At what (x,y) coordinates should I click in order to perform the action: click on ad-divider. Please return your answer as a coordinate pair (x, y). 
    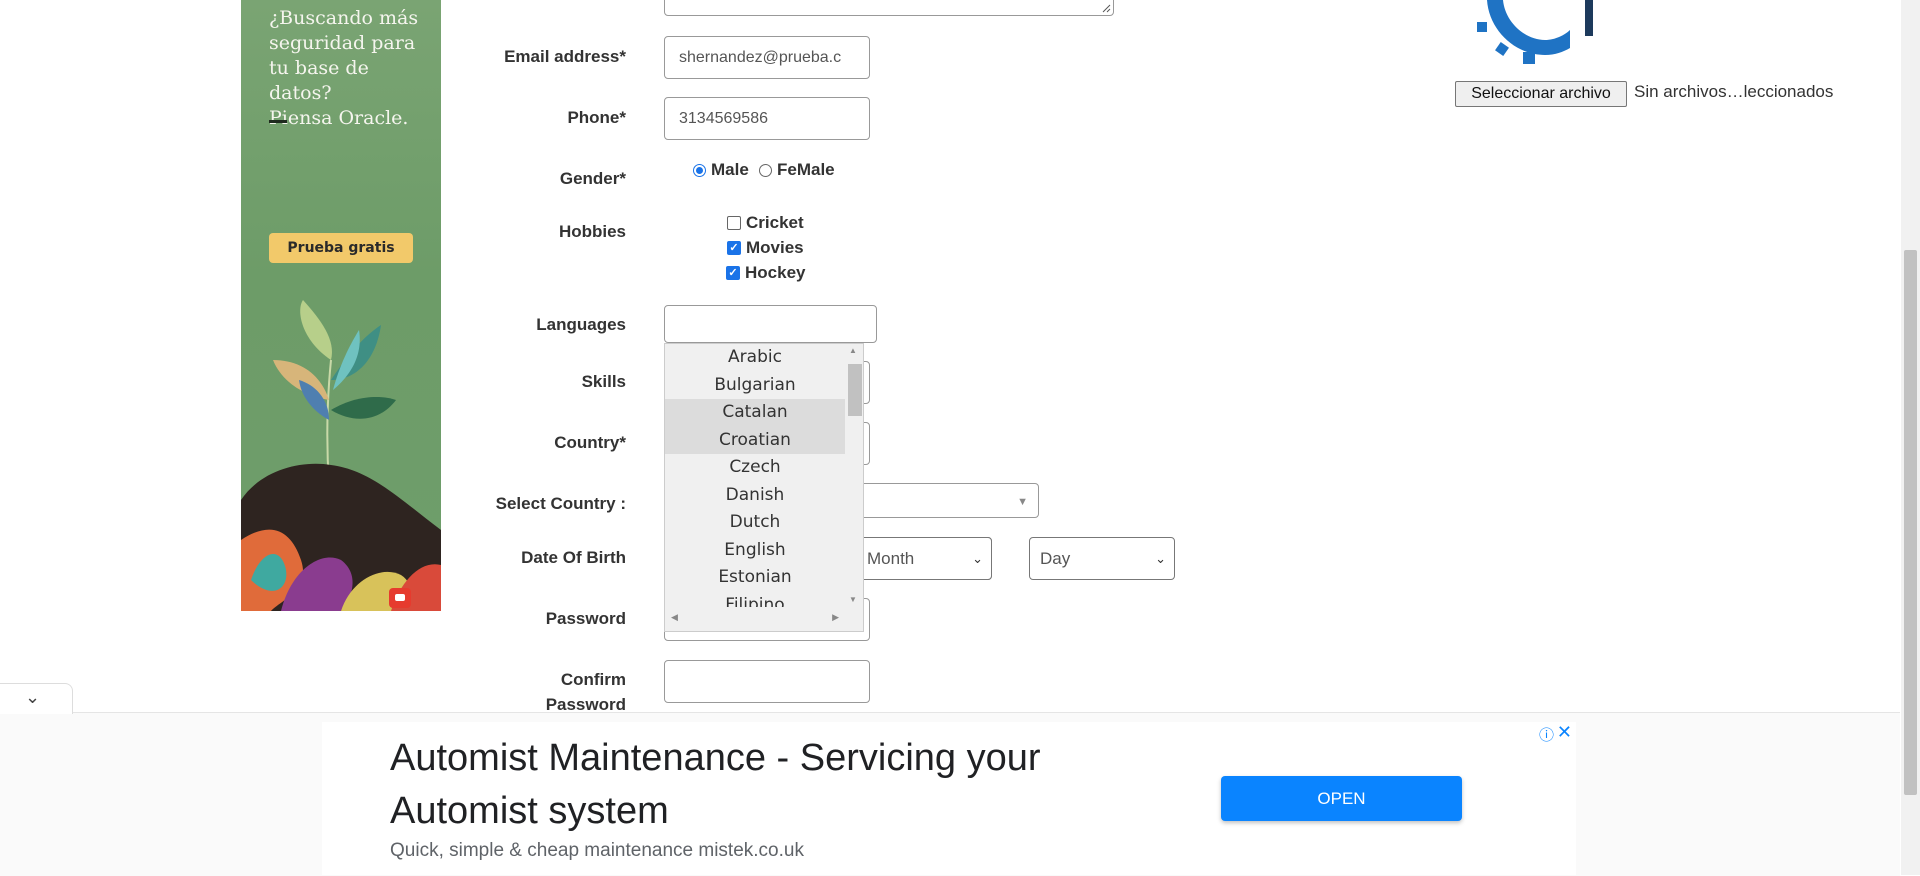
    Looking at the image, I should click on (278, 121).